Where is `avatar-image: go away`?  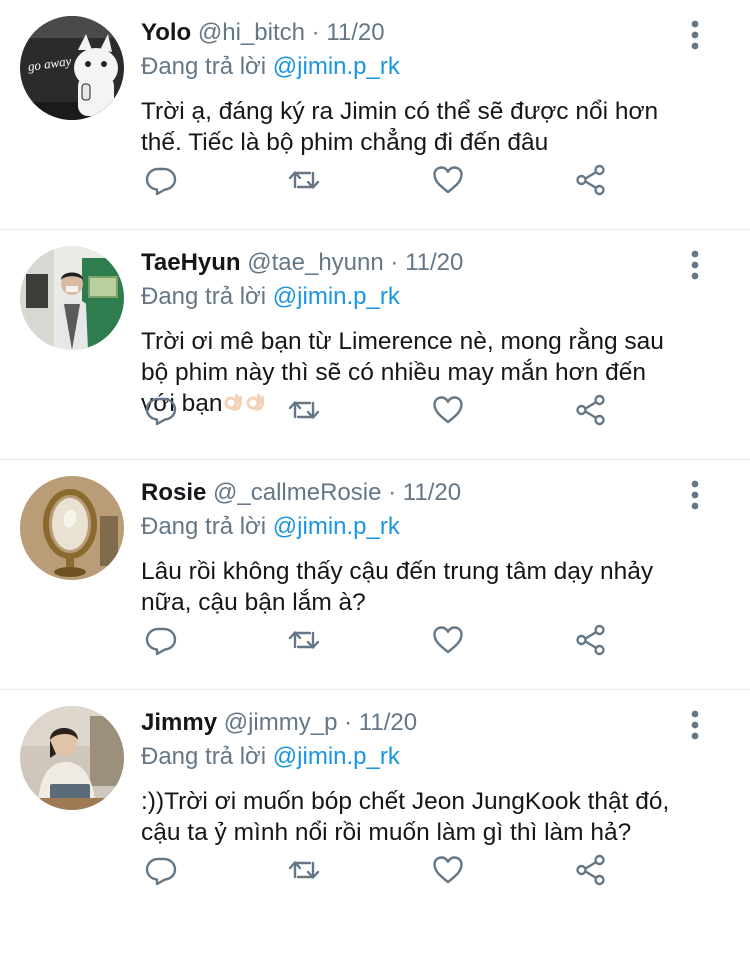 avatar-image: go away is located at coordinates (72, 68).